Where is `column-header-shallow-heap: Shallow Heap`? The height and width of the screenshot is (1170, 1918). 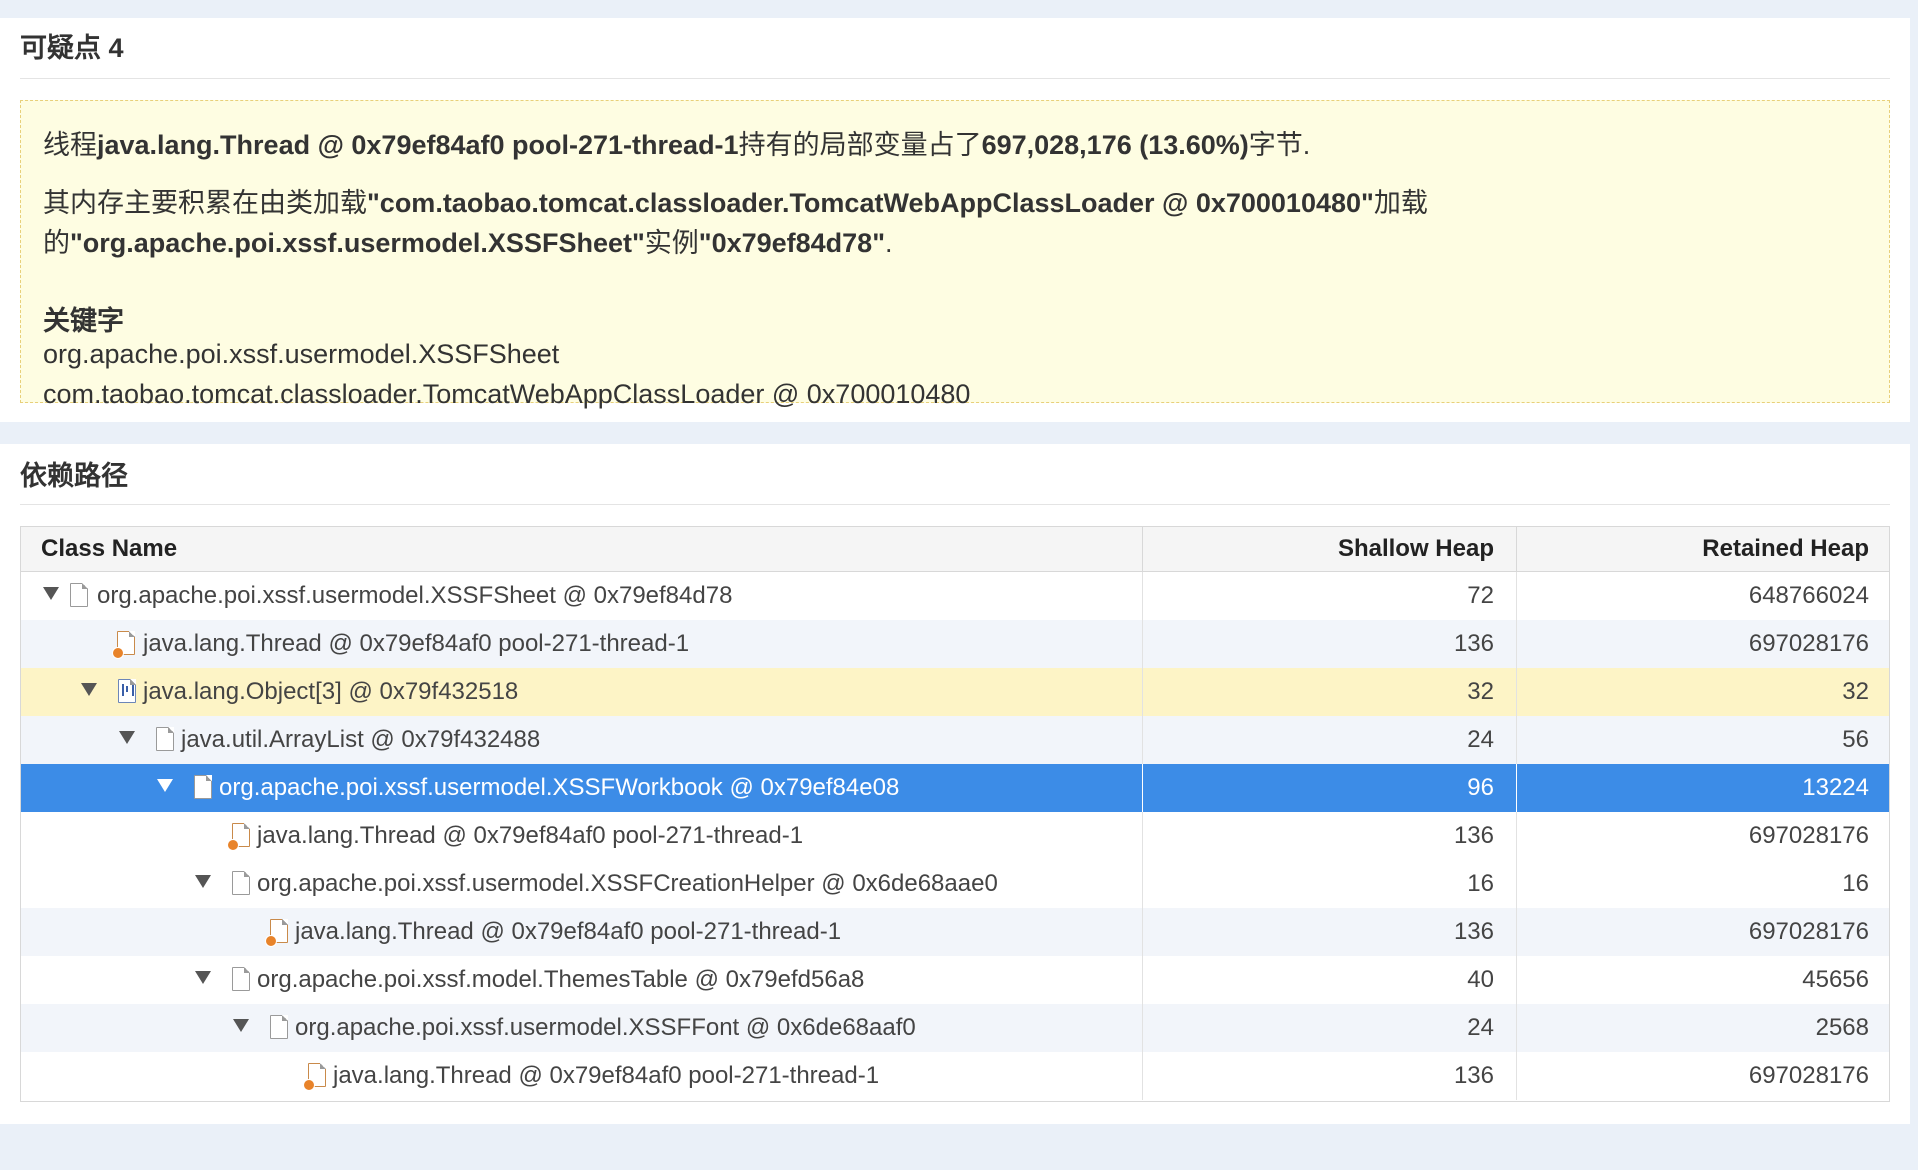
column-header-shallow-heap: Shallow Heap is located at coordinates (1329, 549).